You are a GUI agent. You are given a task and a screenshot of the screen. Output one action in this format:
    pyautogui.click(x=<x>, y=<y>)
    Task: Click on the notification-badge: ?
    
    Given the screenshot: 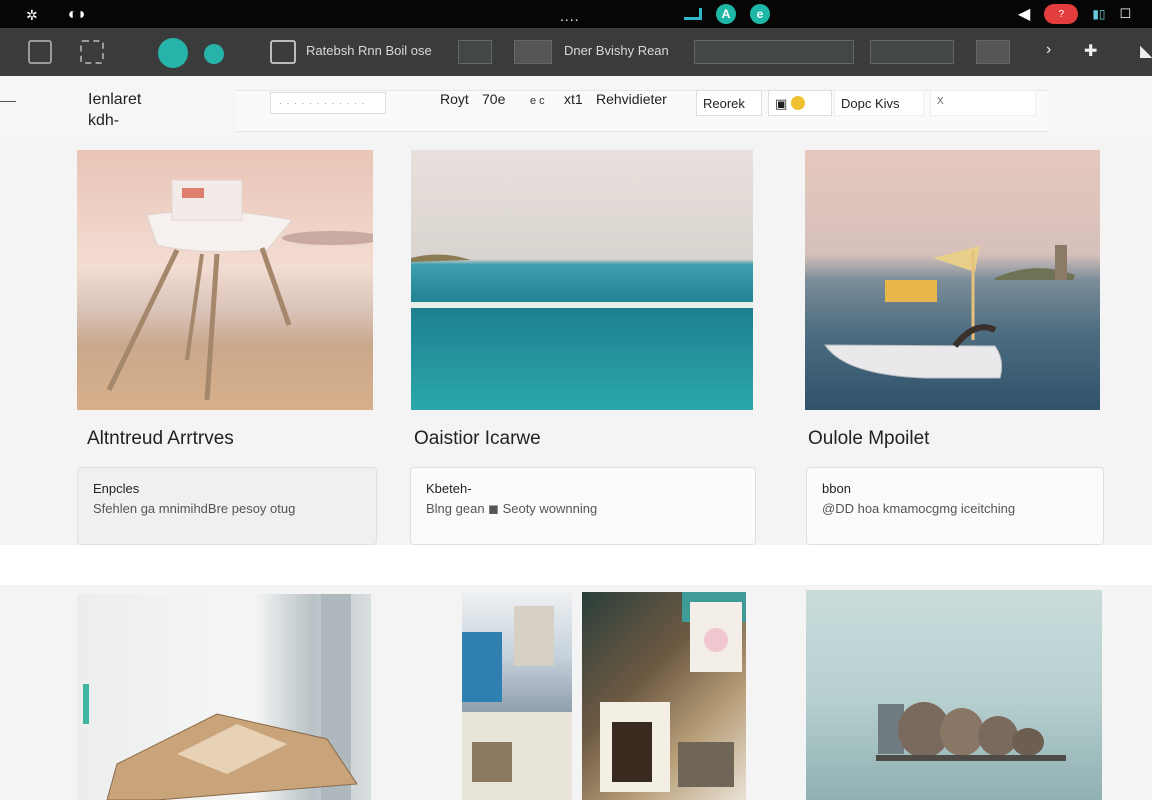 What is the action you would take?
    pyautogui.click(x=1061, y=14)
    